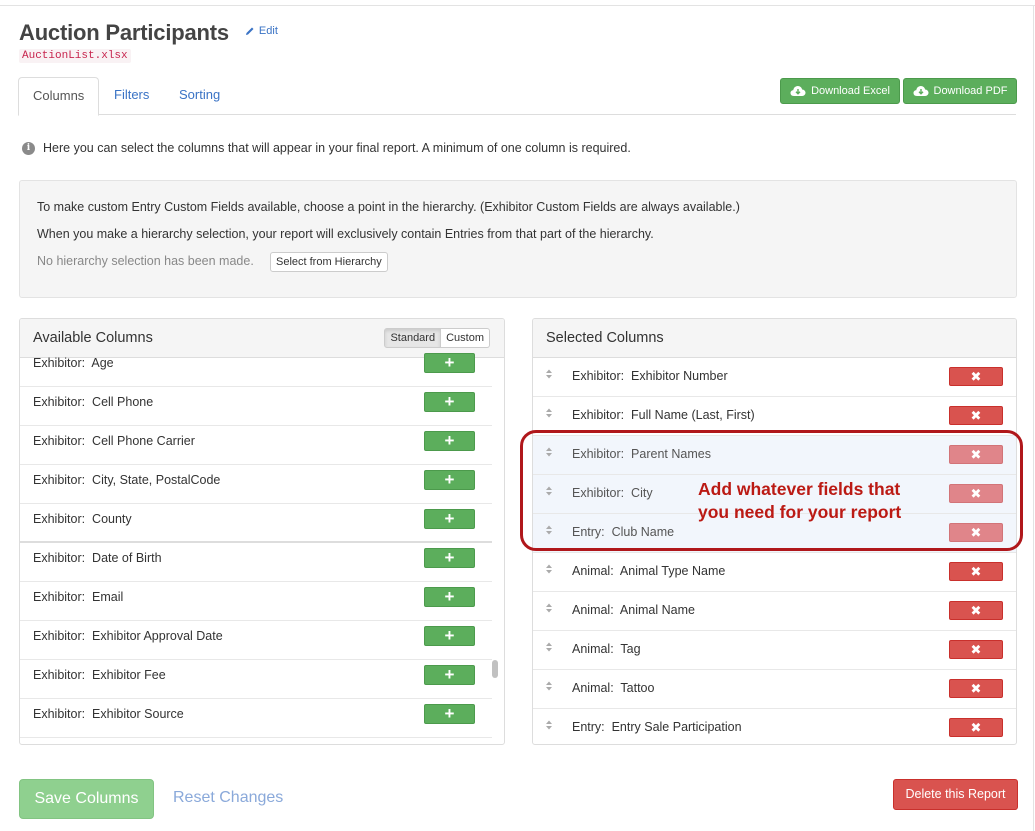 This screenshot has height=831, width=1035. I want to click on selected-column-label: Animal: Animal Name, so click(633, 610).